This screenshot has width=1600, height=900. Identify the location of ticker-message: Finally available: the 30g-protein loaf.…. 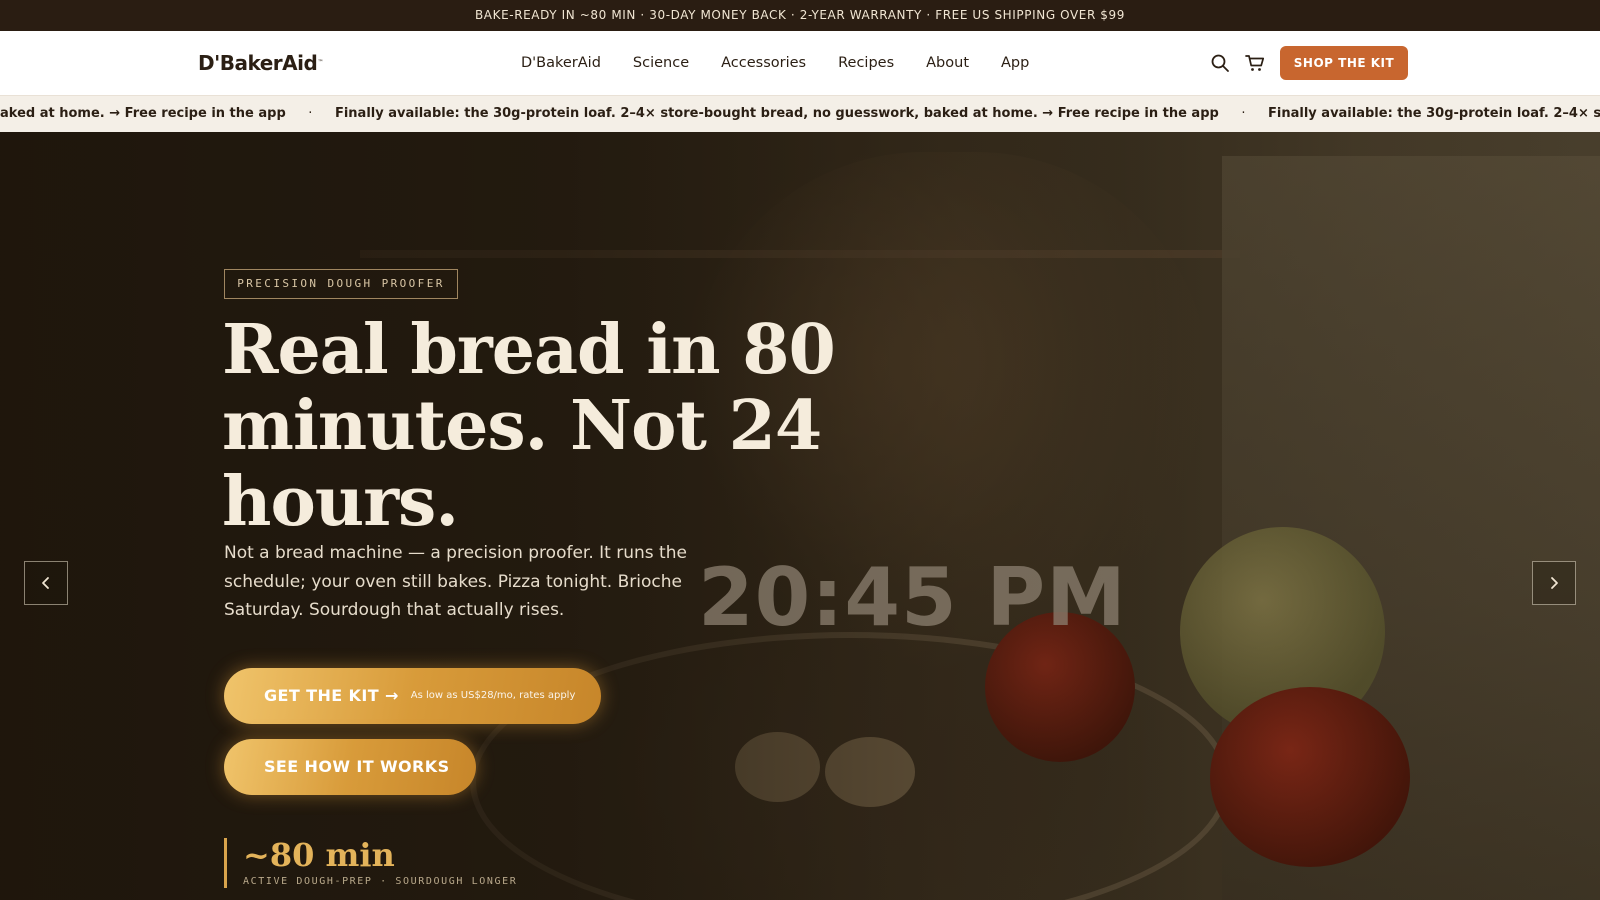
(776, 113).